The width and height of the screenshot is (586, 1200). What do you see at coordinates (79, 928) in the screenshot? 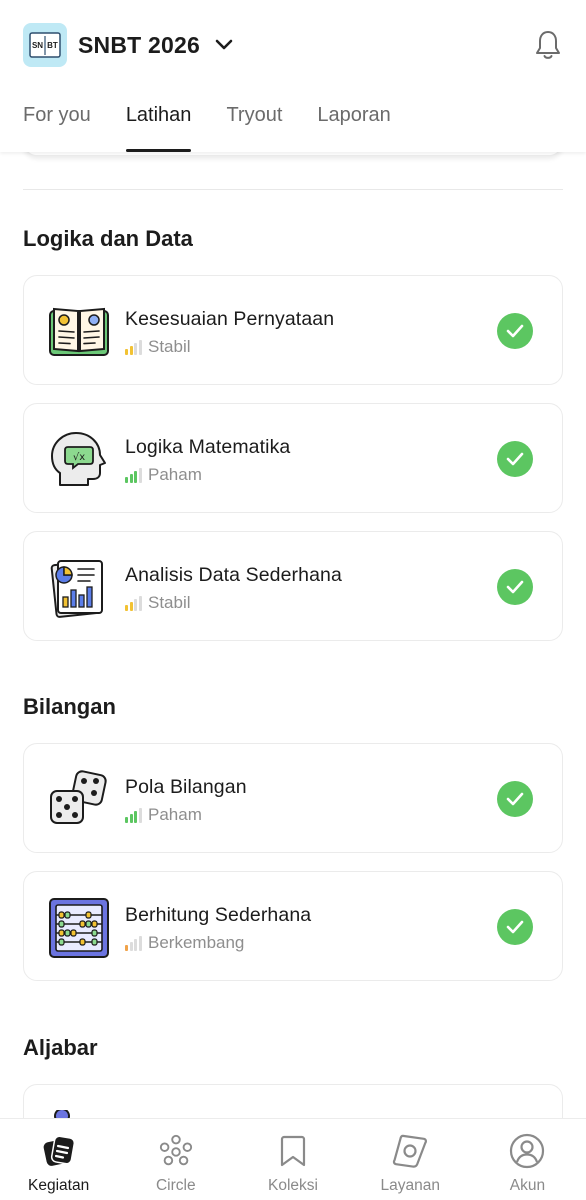
I see `abacus-icon` at bounding box center [79, 928].